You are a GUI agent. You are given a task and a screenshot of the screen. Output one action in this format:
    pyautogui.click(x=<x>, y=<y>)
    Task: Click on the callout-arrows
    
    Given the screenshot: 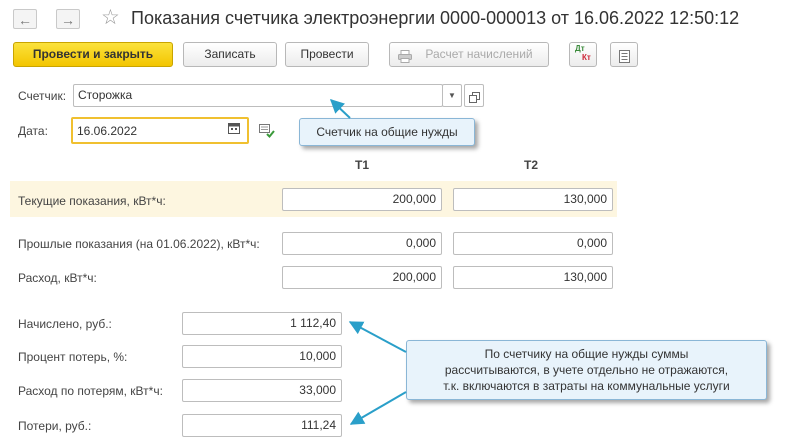 What is the action you would take?
    pyautogui.click(x=368, y=262)
    